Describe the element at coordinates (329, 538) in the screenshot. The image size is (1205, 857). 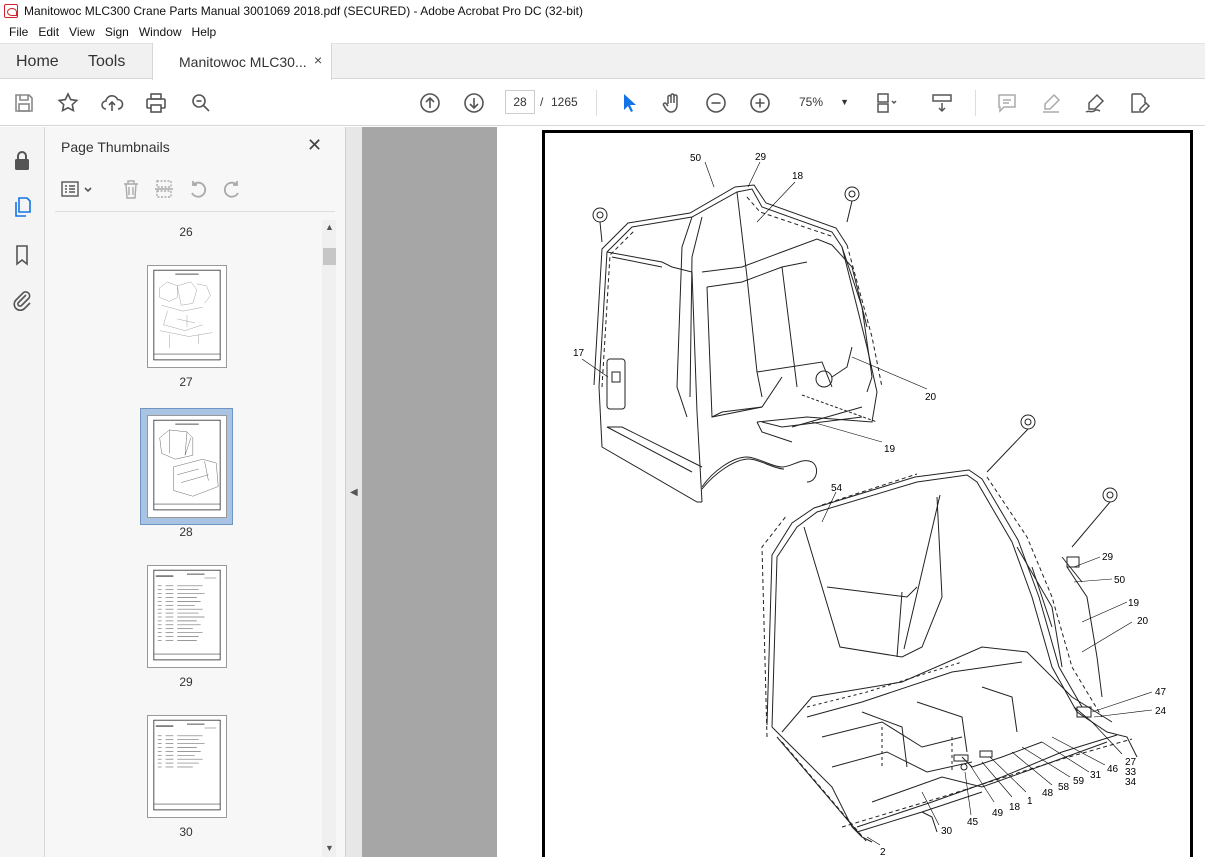
I see `thumbnail-scrollbar` at that location.